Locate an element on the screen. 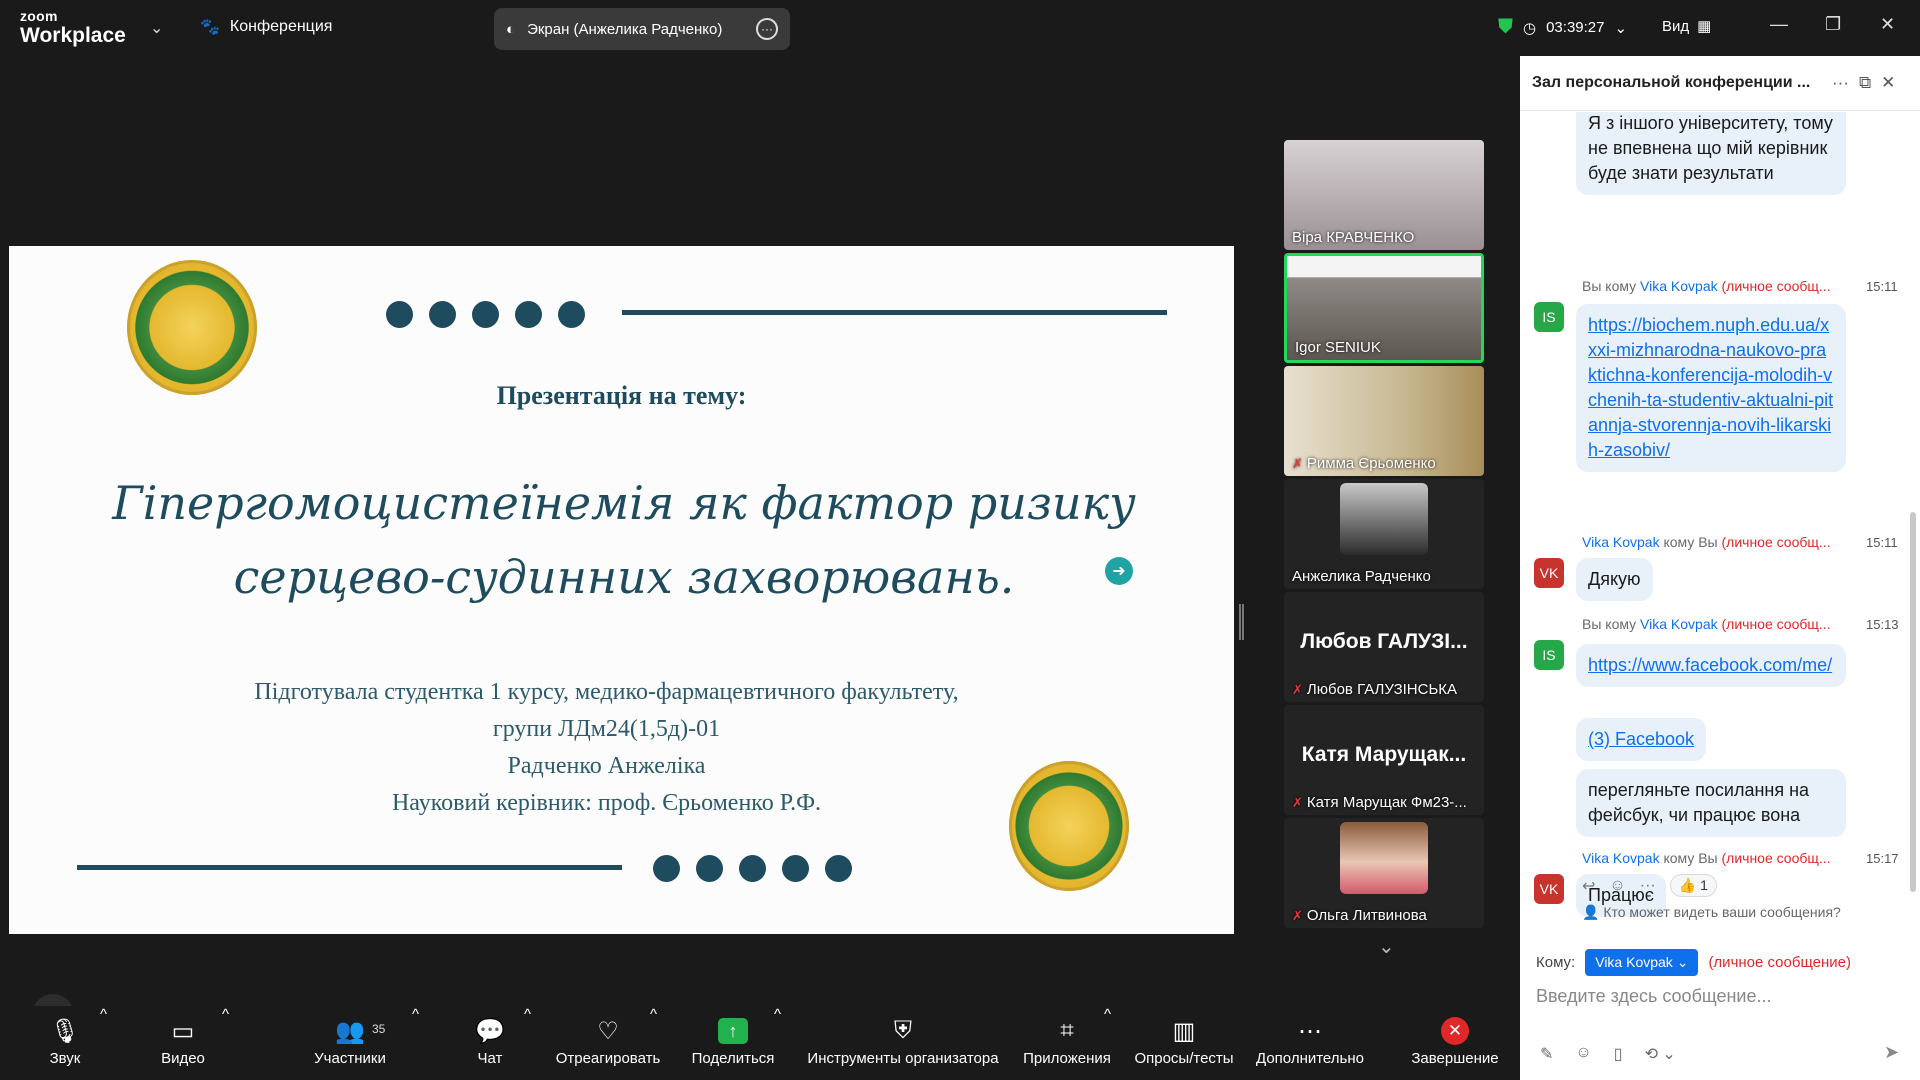 The height and width of the screenshot is (1080, 1920). share-label: Экран (Анжелика Радченко) is located at coordinates (625, 29).